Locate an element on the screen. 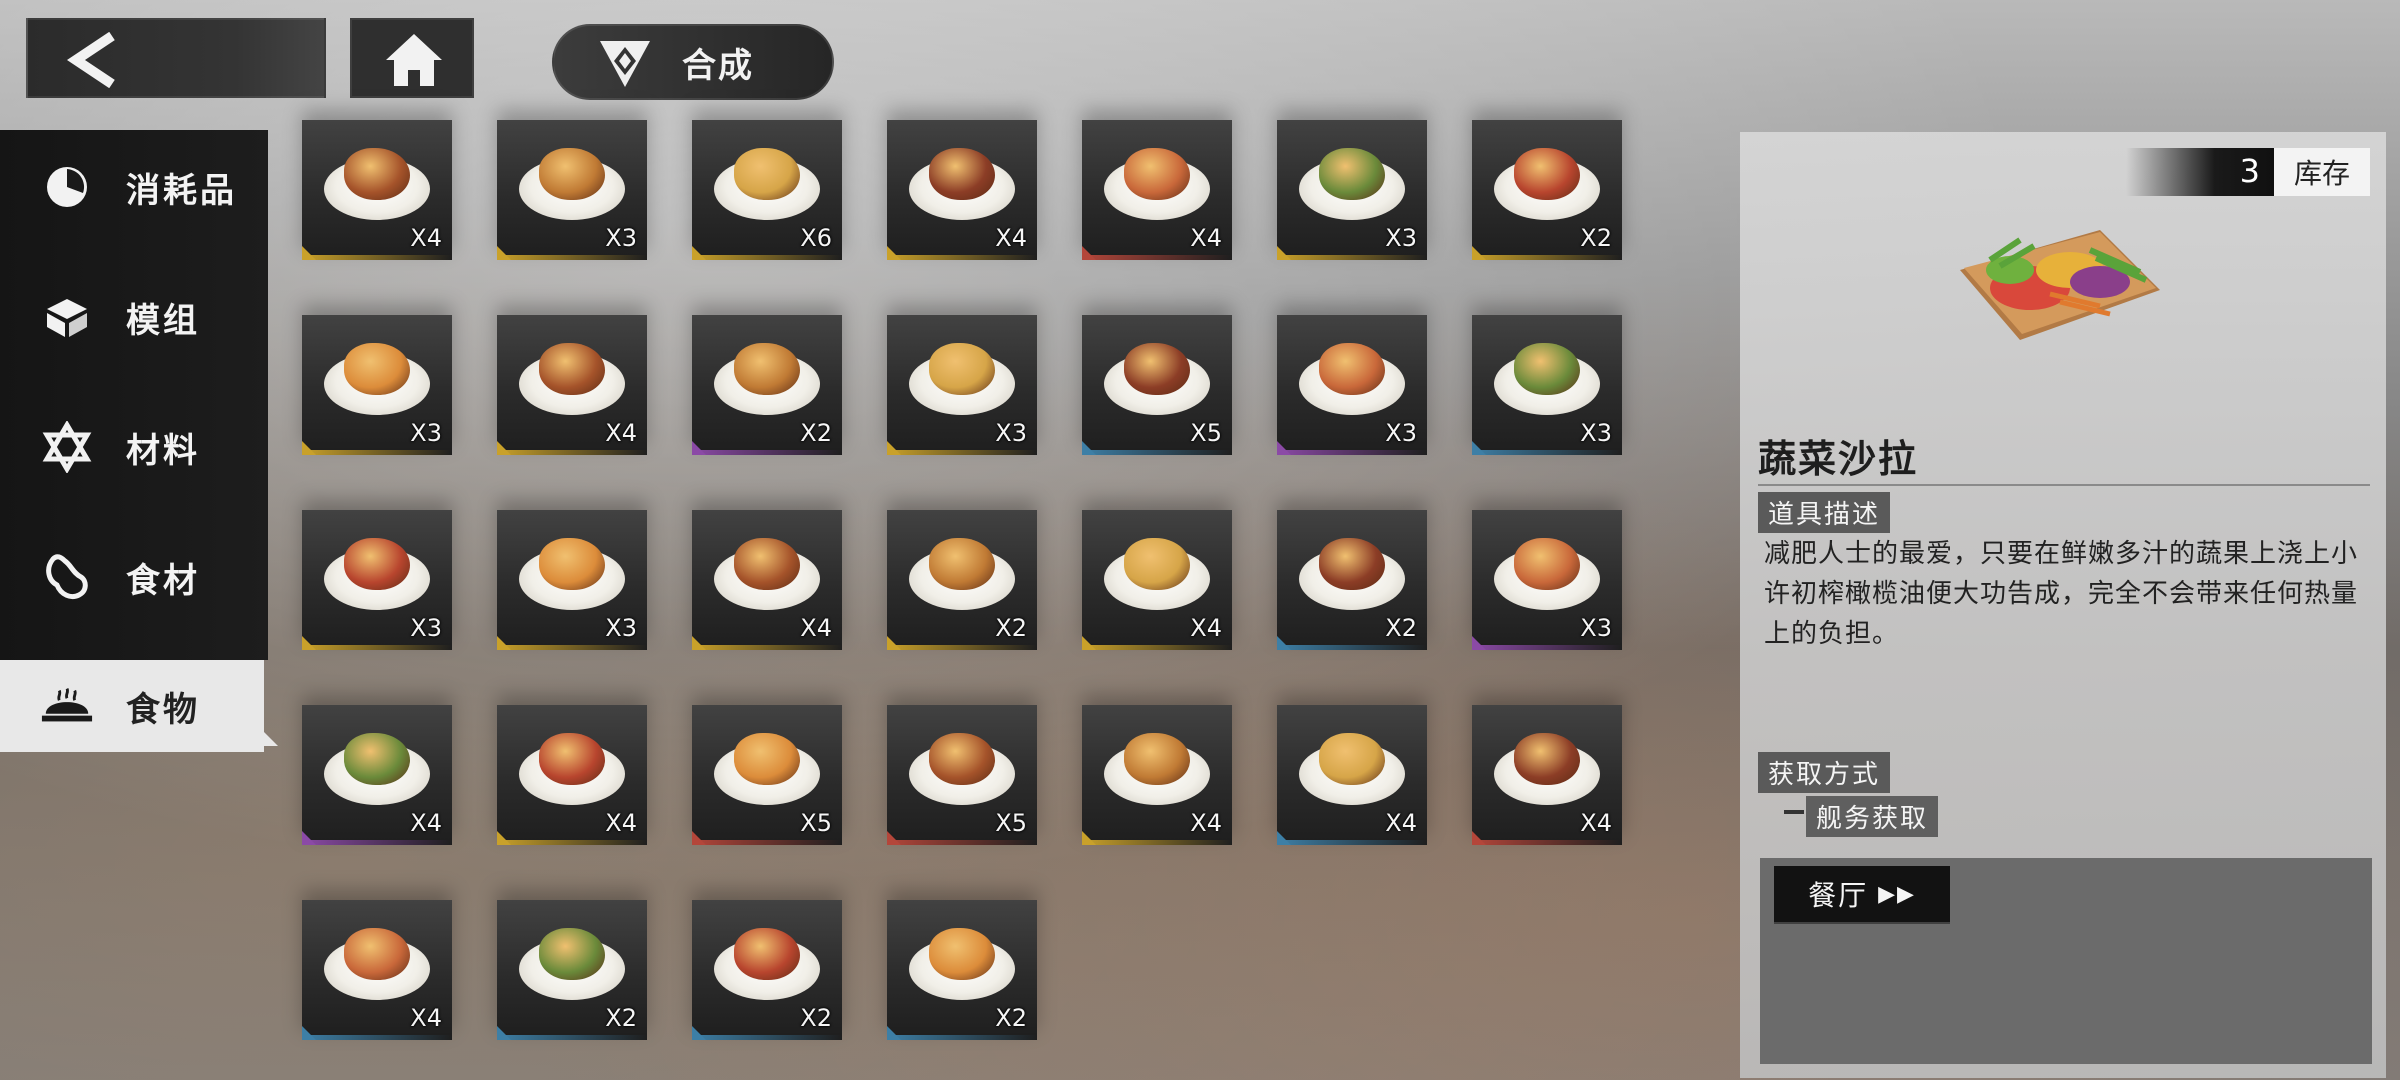 The image size is (2400, 1080). item-name: 蔬菜沙拉 is located at coordinates (1838, 459).